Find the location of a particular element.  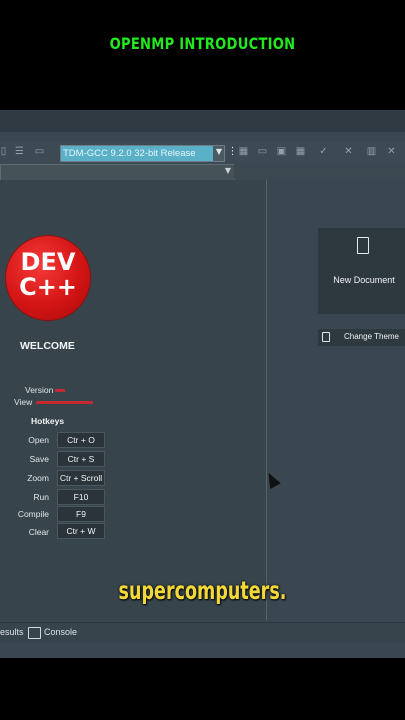

change-theme-label: Change Theme is located at coordinates (371, 336).